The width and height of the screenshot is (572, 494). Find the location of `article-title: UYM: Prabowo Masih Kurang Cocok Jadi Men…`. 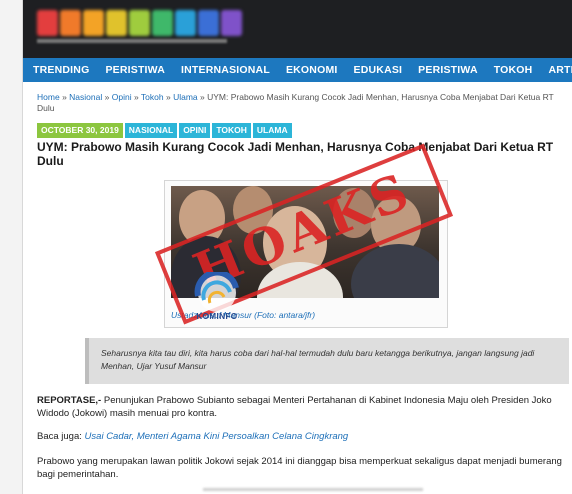

article-title: UYM: Prabowo Masih Kurang Cocok Jadi Men… is located at coordinates (295, 154).